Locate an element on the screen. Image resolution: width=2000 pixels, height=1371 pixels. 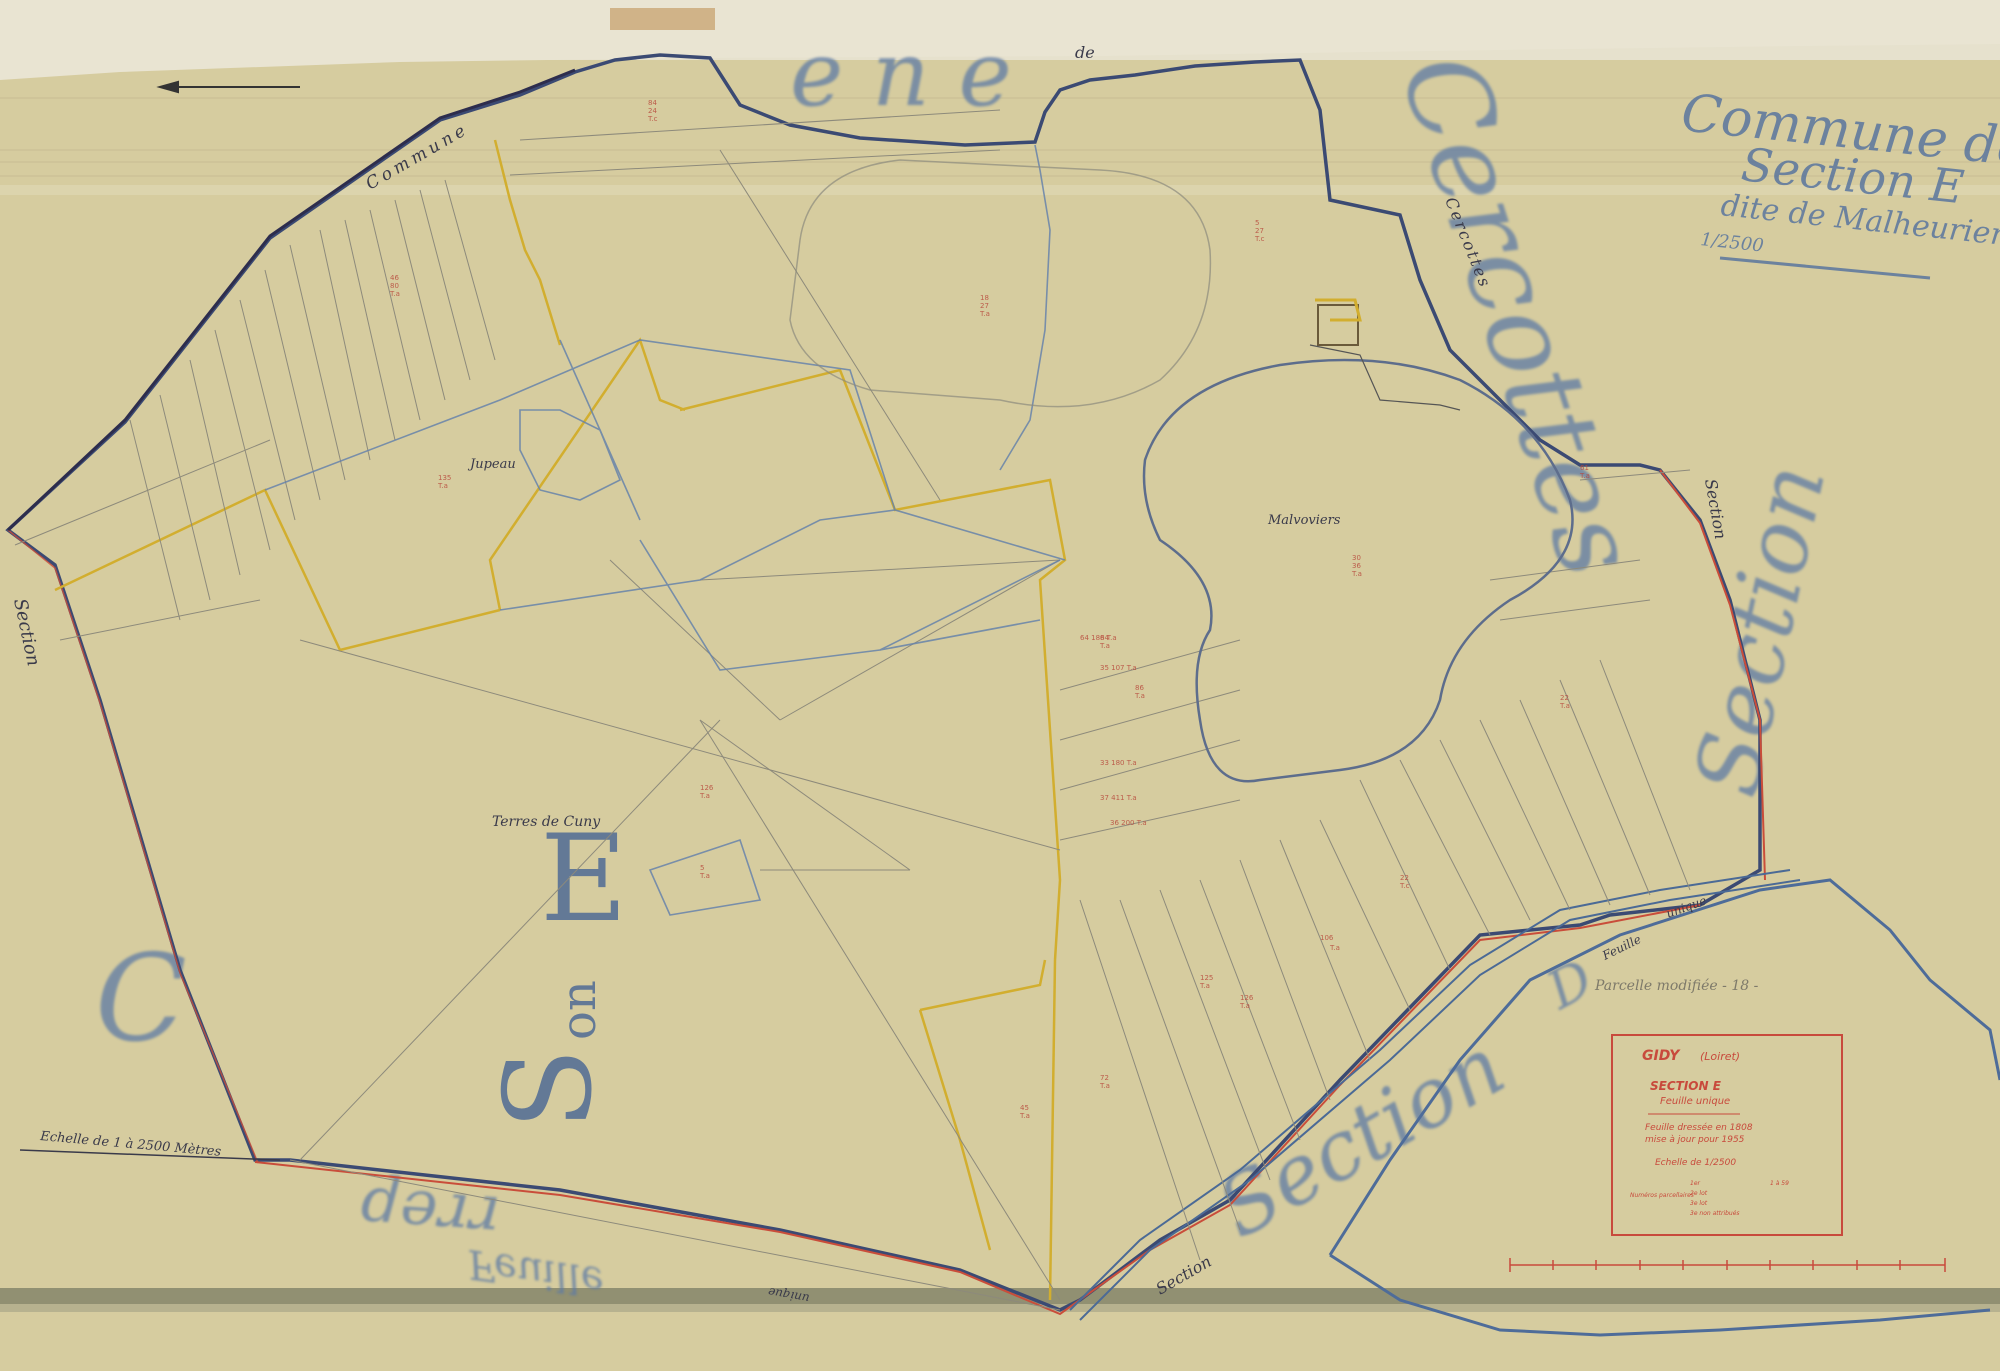
svg-text: 72 is located at coordinates (1104, 1078).